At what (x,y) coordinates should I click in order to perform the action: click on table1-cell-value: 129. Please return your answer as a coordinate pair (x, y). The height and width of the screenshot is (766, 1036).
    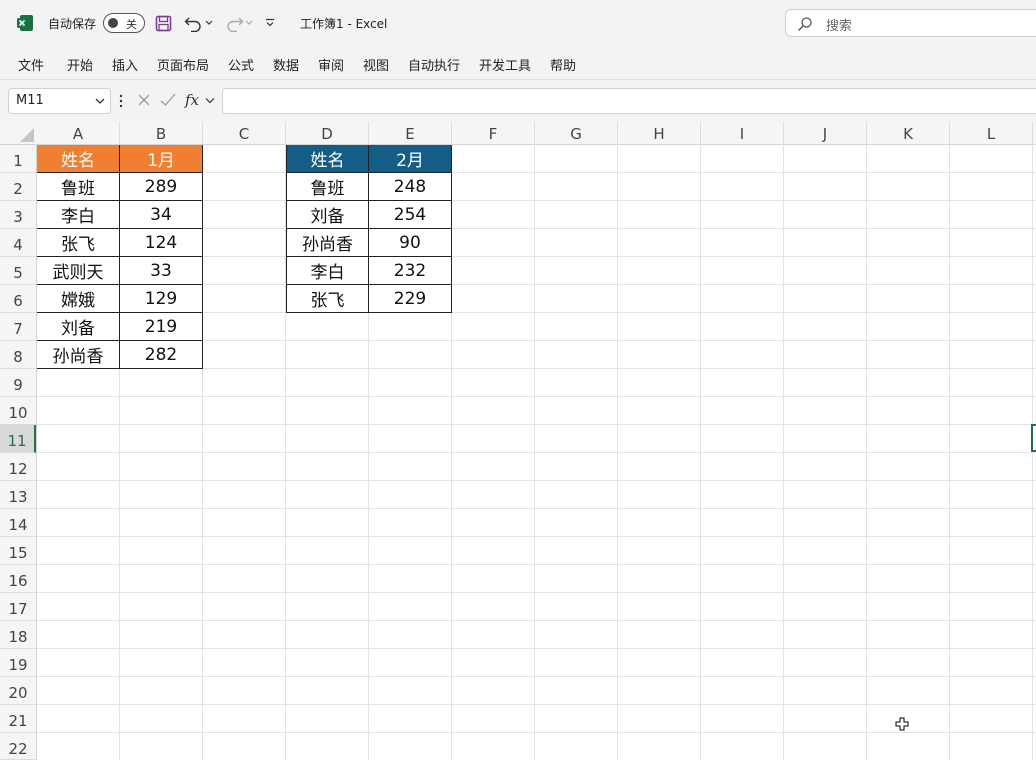
    Looking at the image, I should click on (161, 299).